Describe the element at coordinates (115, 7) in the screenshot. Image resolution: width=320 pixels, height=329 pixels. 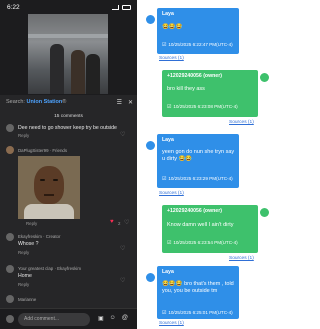
I see `signal-icon` at that location.